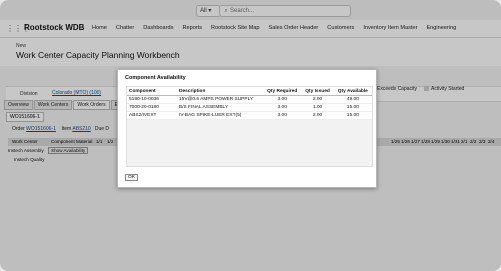  I want to click on cell-component: 7000-20-0180, so click(152, 107).